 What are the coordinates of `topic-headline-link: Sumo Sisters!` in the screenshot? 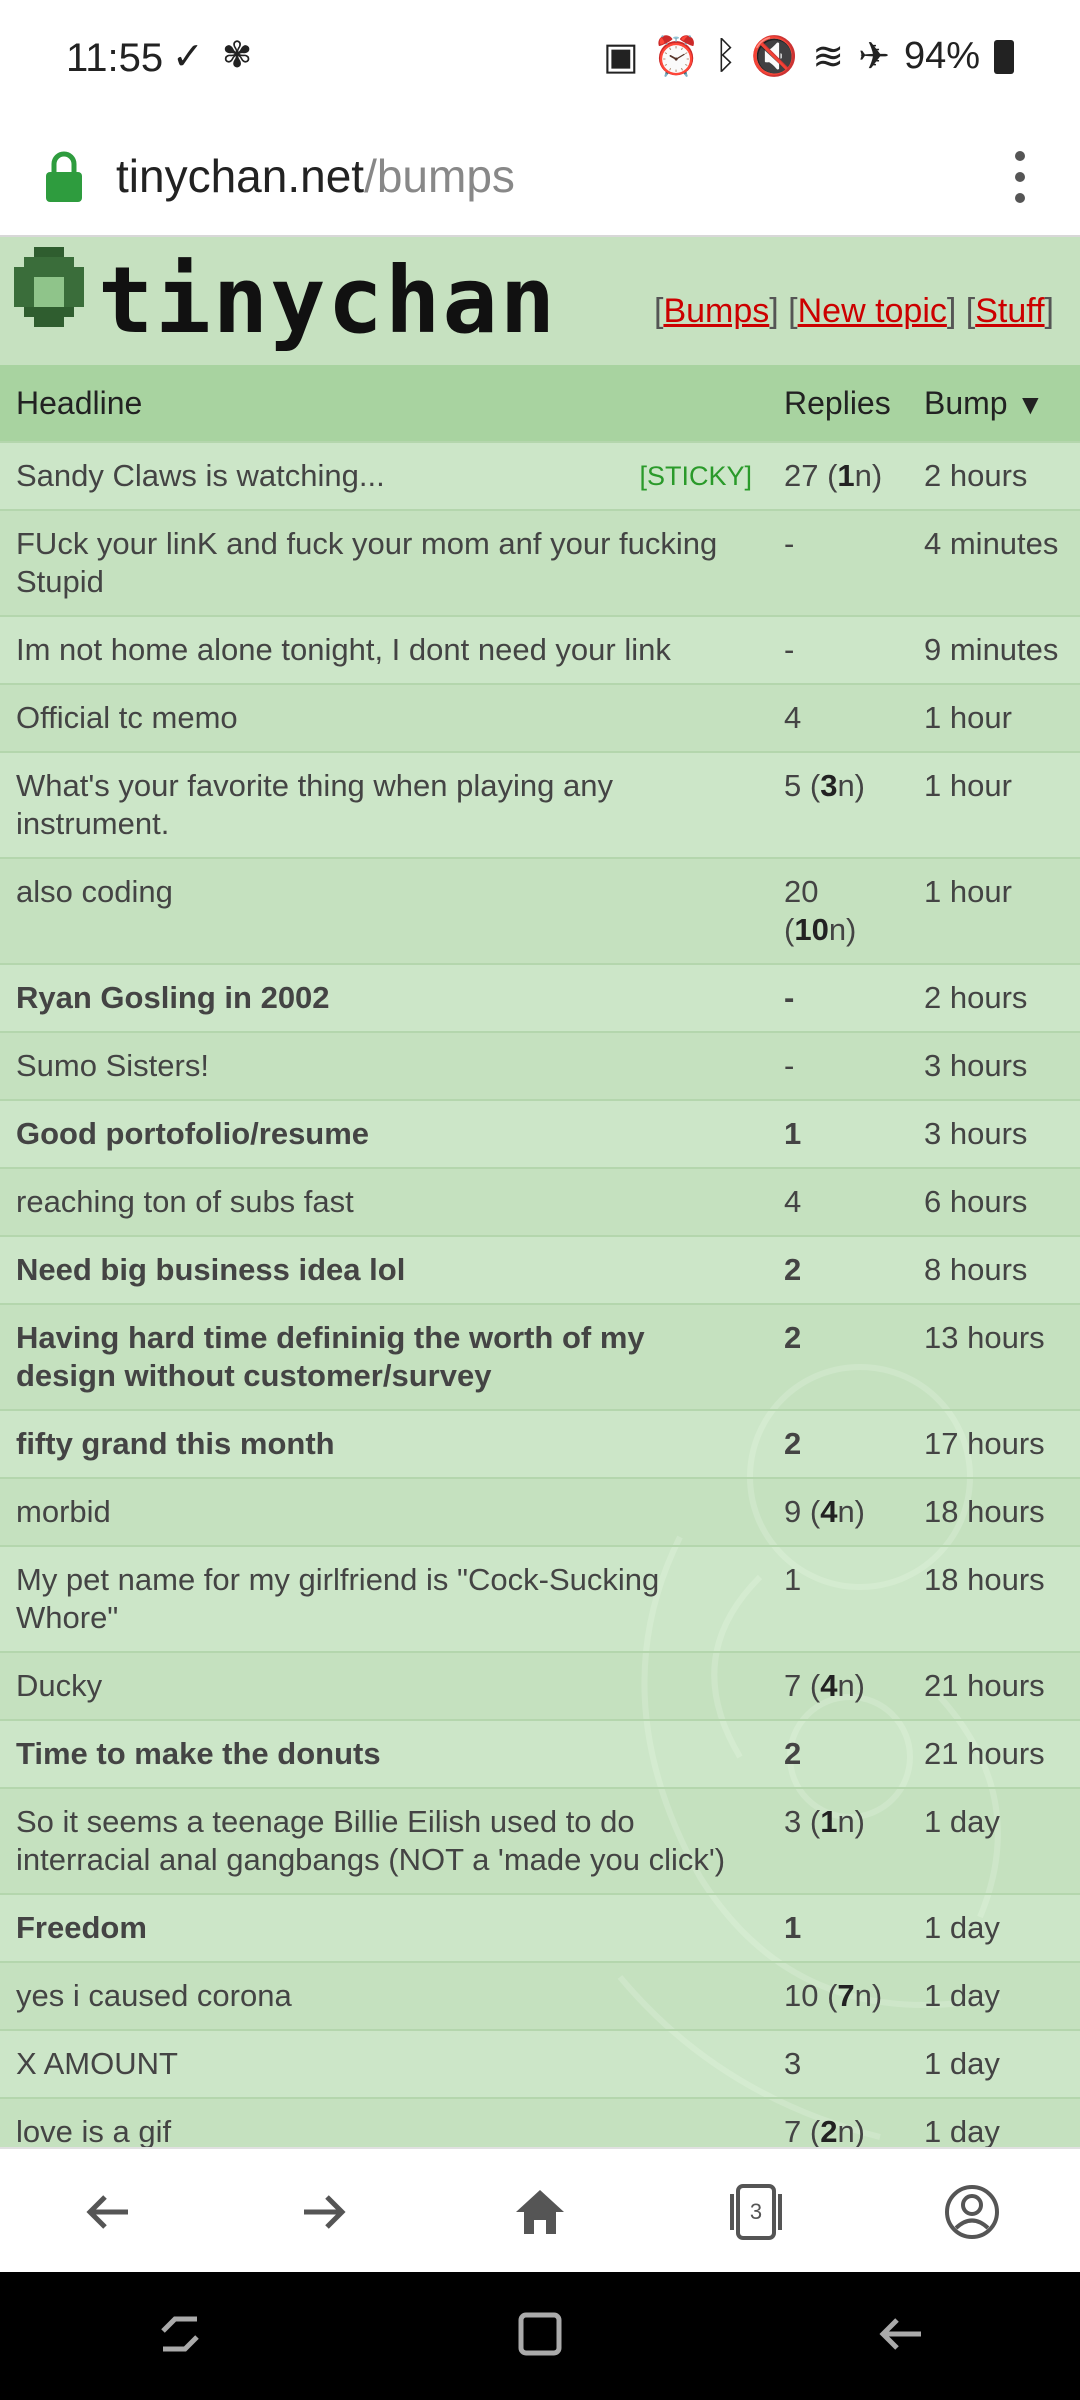 It's located at (112, 1065).